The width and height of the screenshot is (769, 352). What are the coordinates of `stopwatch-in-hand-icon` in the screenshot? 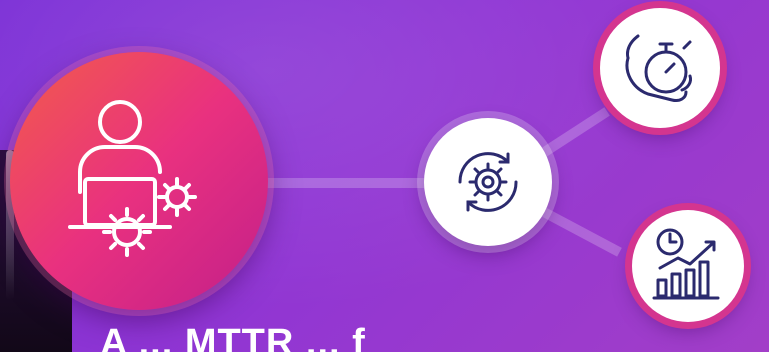 It's located at (658, 68).